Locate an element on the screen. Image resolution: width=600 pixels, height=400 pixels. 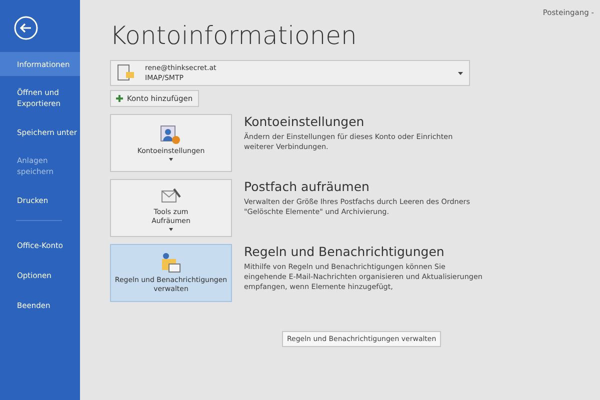
account-settings-icon is located at coordinates (171, 135).